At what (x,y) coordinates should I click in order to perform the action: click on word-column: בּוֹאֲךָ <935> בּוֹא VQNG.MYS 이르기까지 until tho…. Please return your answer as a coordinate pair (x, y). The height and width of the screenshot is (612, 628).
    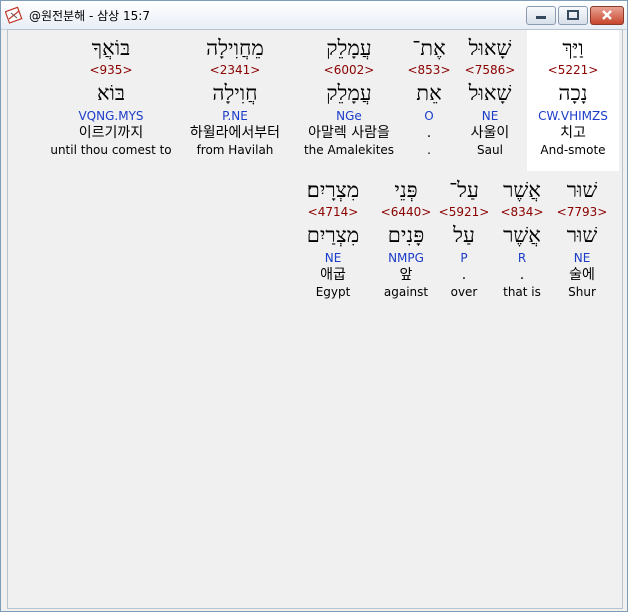
    Looking at the image, I should click on (111, 96).